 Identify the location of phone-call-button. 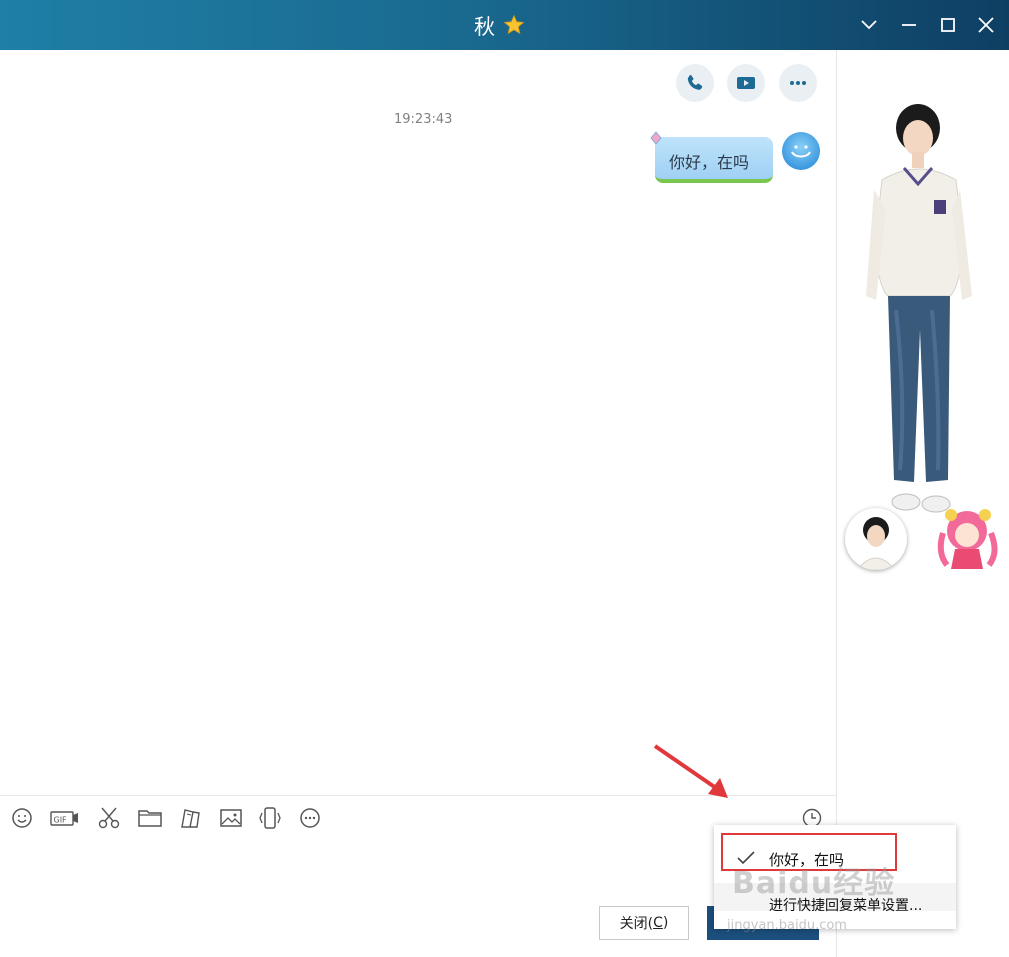
(695, 83).